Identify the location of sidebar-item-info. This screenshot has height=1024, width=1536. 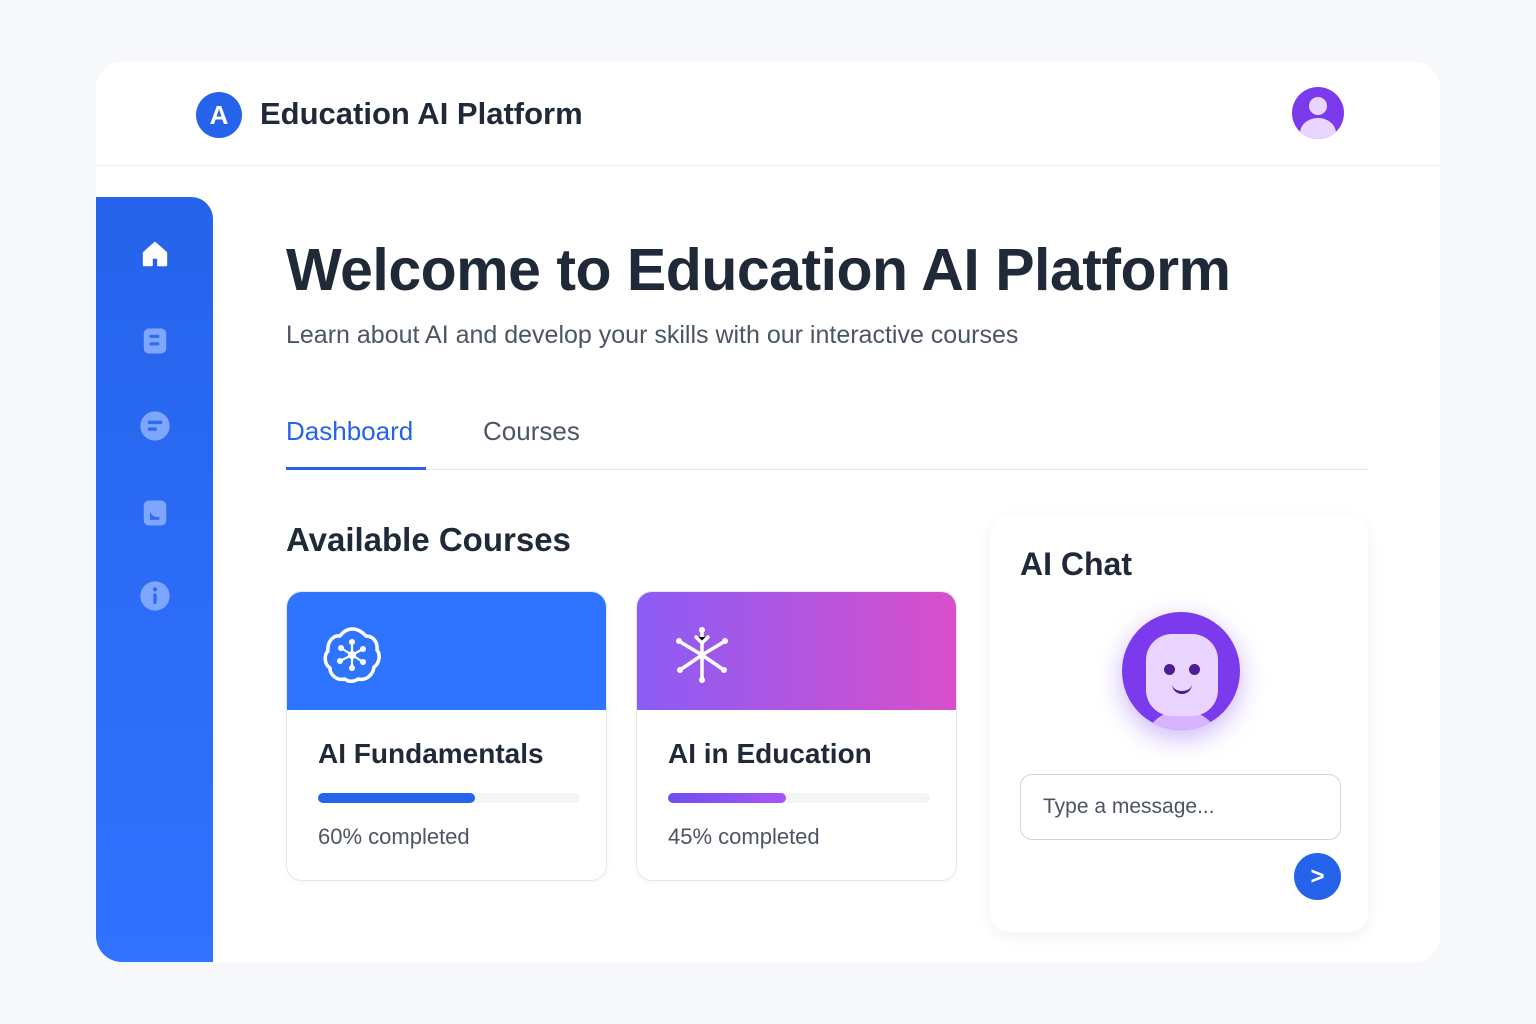
(155, 596).